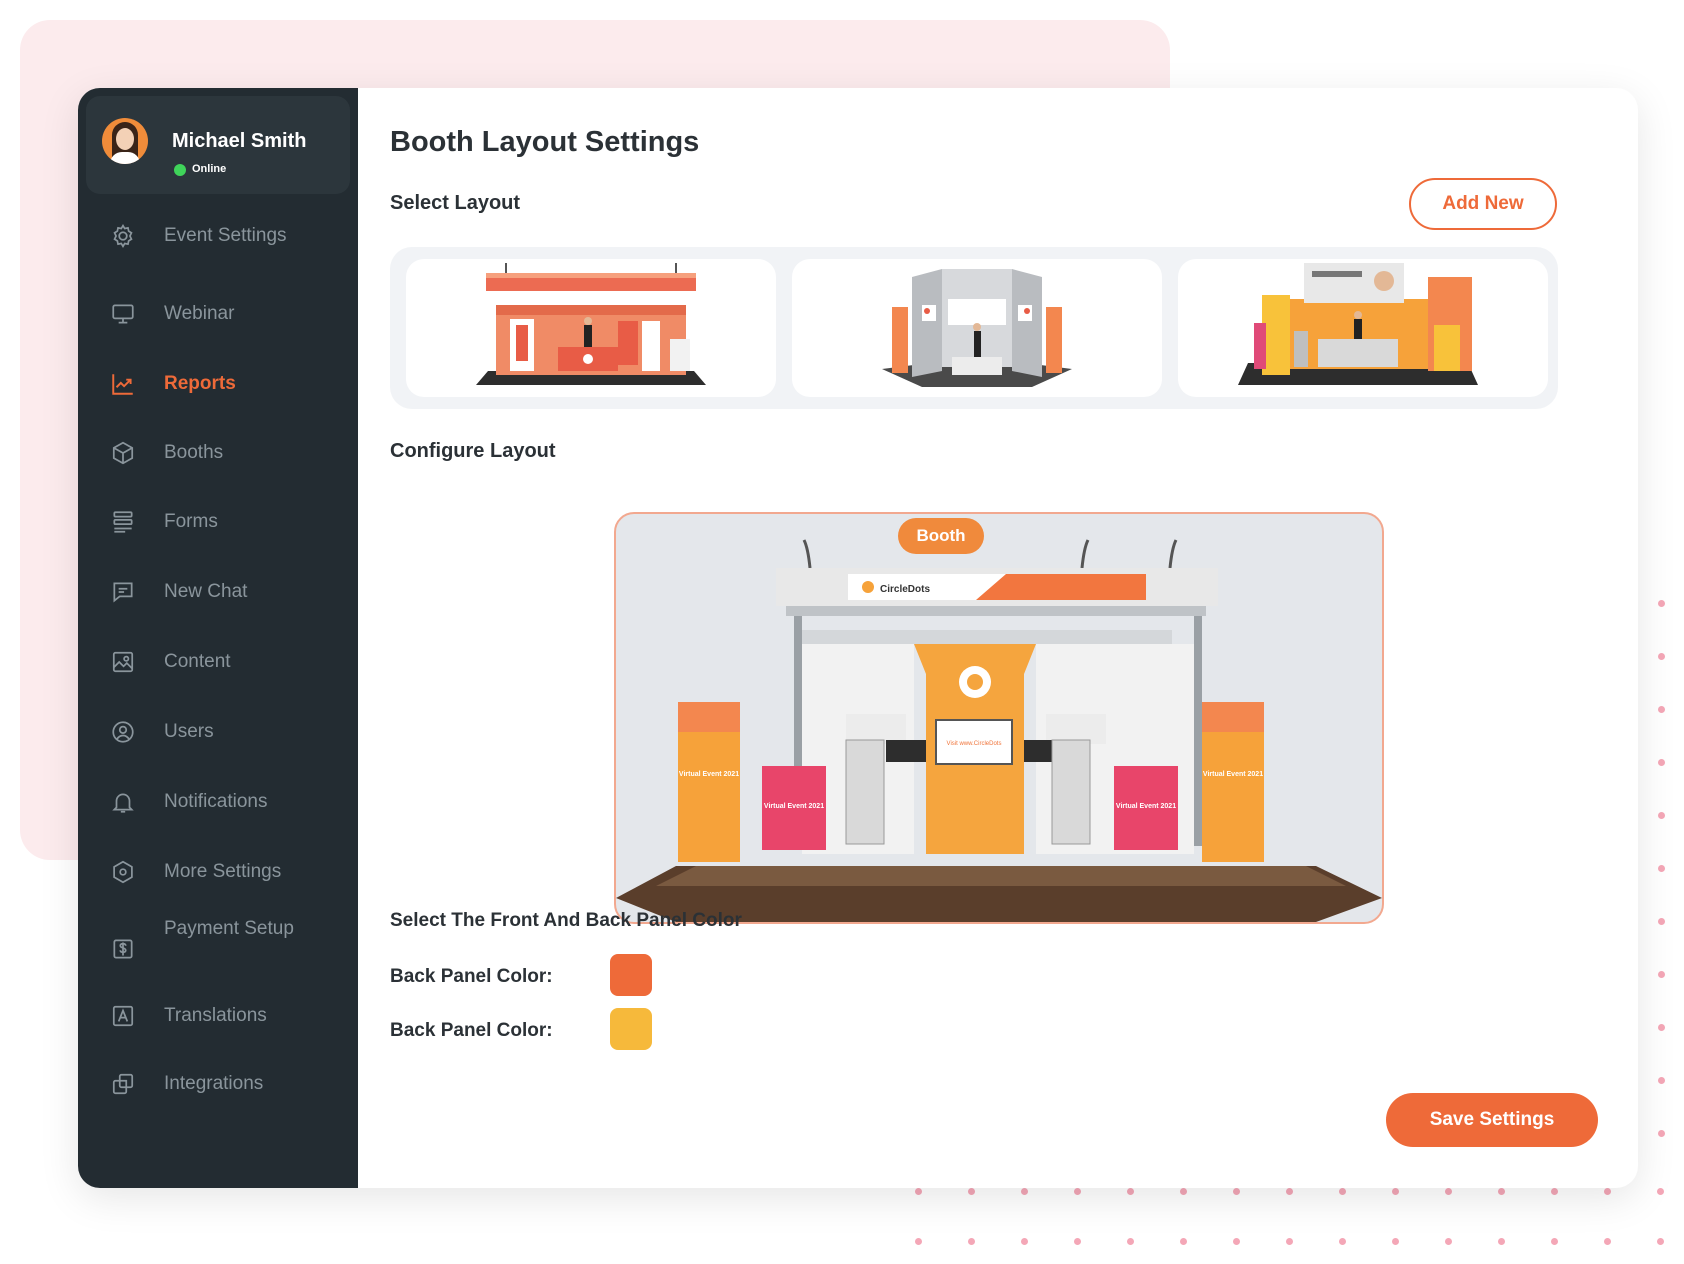 The height and width of the screenshot is (1264, 1684). Describe the element at coordinates (1492, 1120) in the screenshot. I see `save-settings-button: Save Settings` at that location.